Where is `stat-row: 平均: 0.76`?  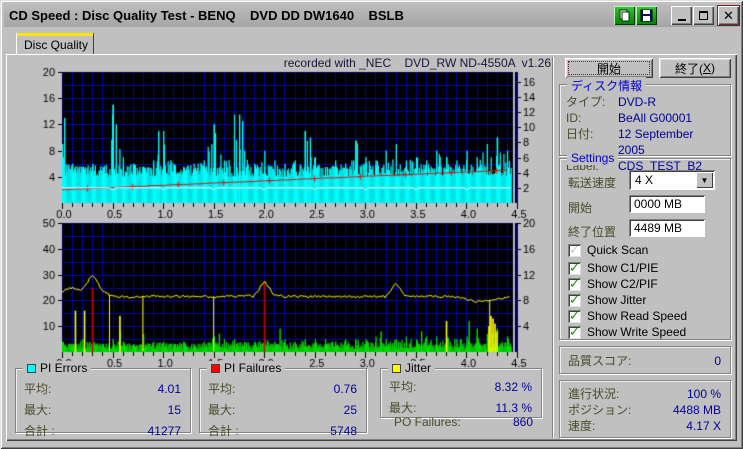
stat-row: 平均: 0.76 is located at coordinates (282, 389).